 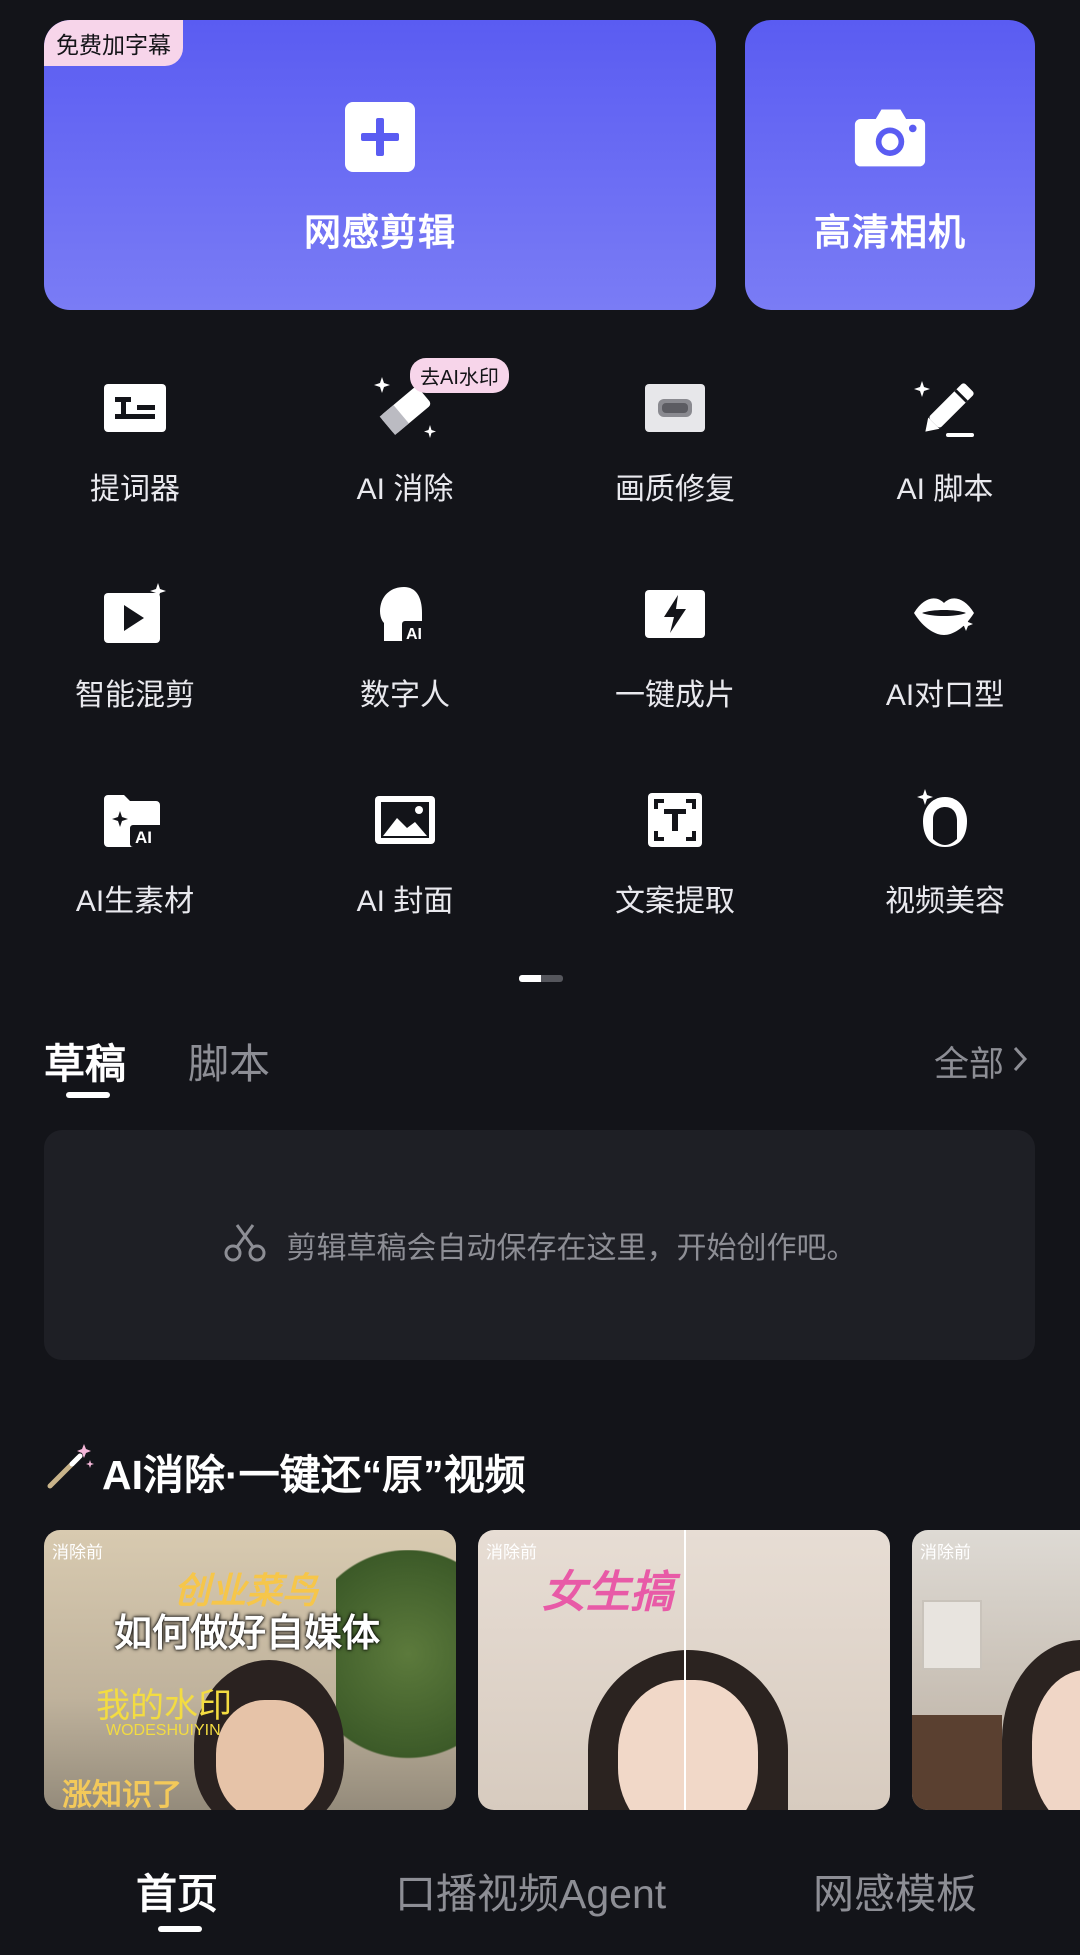 I want to click on chevron-right-icon, so click(x=1020, y=1062).